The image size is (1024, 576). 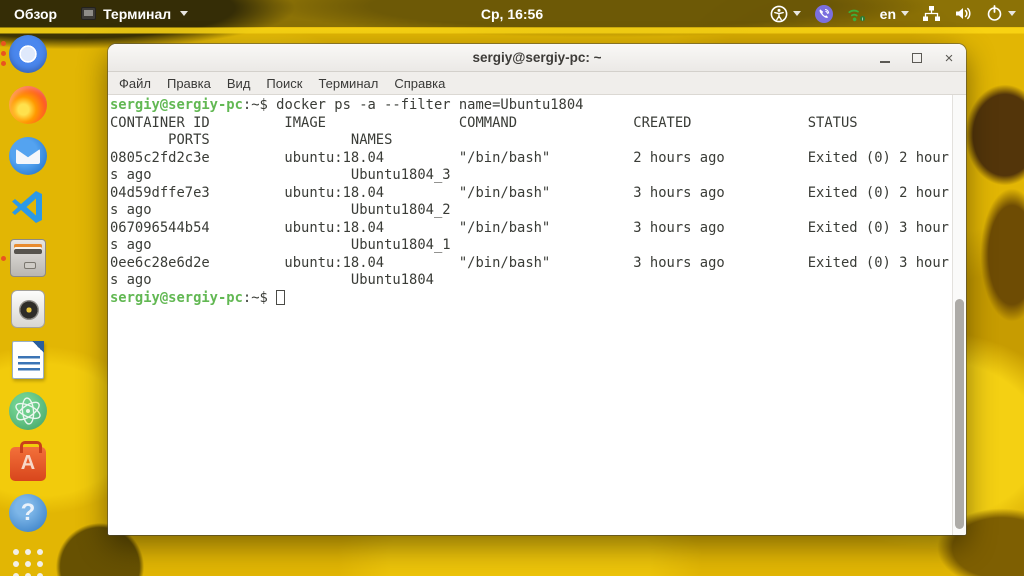 What do you see at coordinates (280, 245) in the screenshot?
I see `terminal-line: s ago Ubuntu1804_1` at bounding box center [280, 245].